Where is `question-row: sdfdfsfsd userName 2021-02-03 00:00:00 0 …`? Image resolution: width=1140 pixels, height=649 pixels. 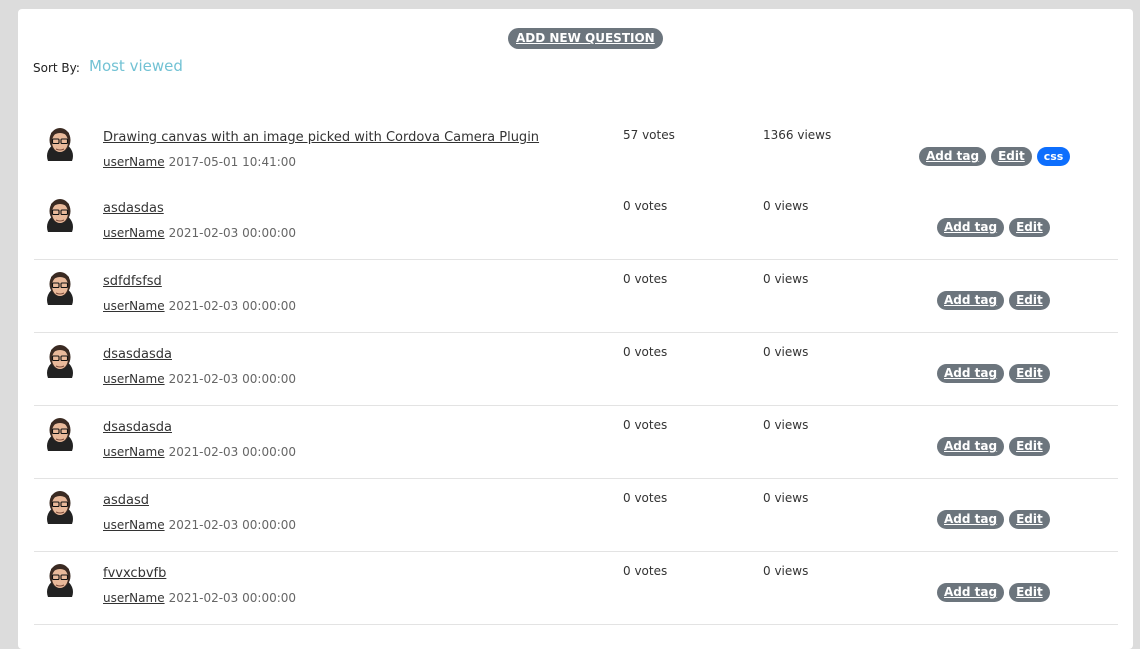
question-row: sdfdfsfsd userName 2021-02-03 00:00:00 0 … is located at coordinates (576, 296).